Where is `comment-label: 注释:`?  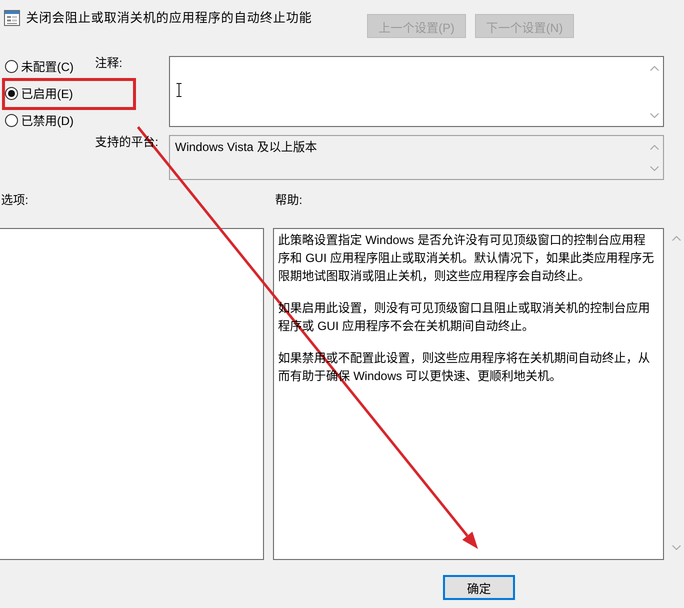 comment-label: 注释: is located at coordinates (108, 63).